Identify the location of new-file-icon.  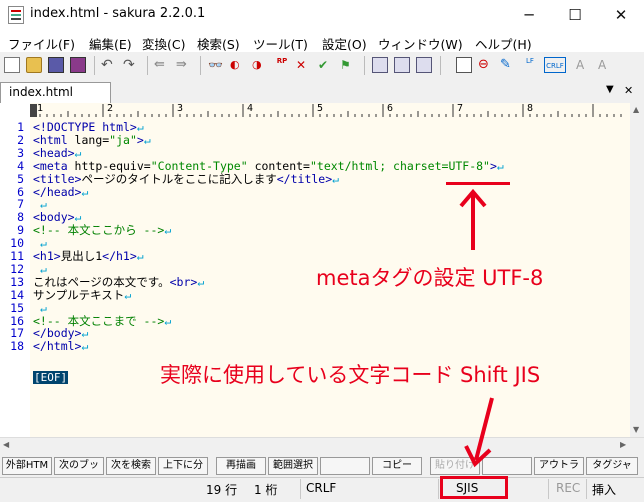
(12, 65).